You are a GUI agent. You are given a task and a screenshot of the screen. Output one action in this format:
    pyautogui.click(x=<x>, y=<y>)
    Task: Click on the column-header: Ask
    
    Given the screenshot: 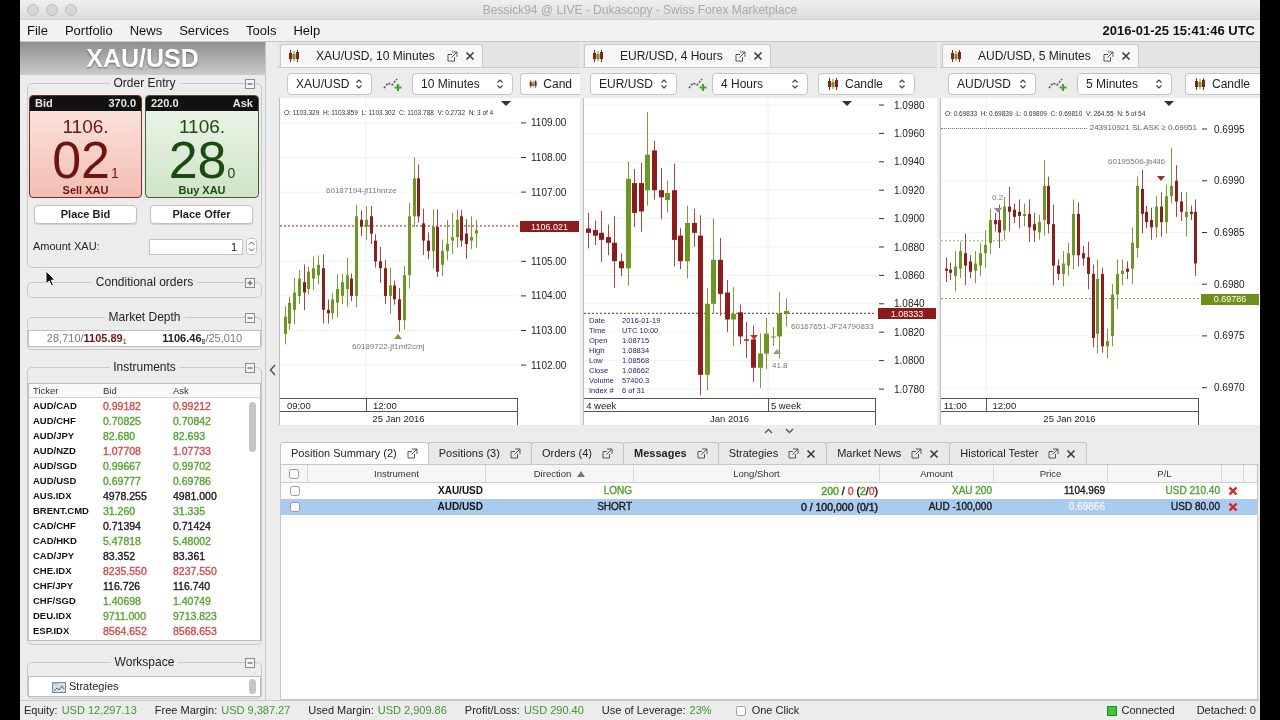 What is the action you would take?
    pyautogui.click(x=204, y=390)
    